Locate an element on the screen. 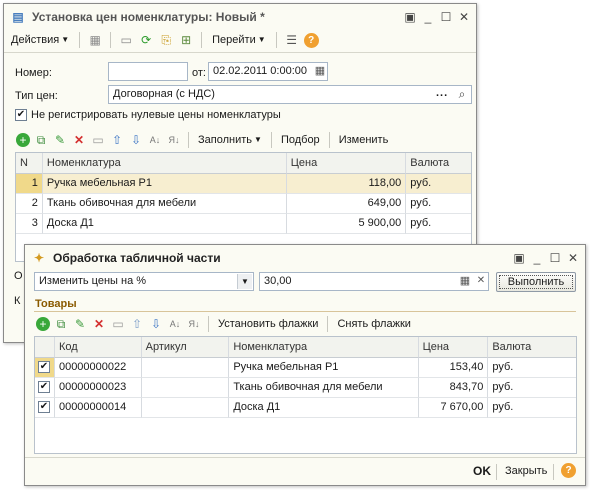  save-icon: ▭ is located at coordinates (126, 40).